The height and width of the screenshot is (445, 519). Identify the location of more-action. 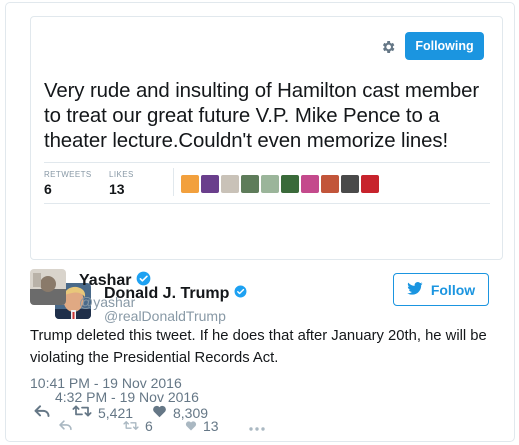
(257, 426).